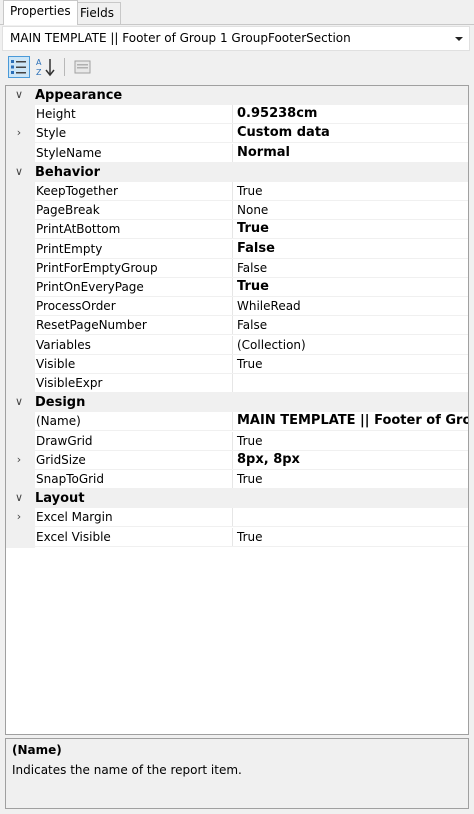 This screenshot has height=814, width=474. I want to click on property-pages-icon, so click(82, 67).